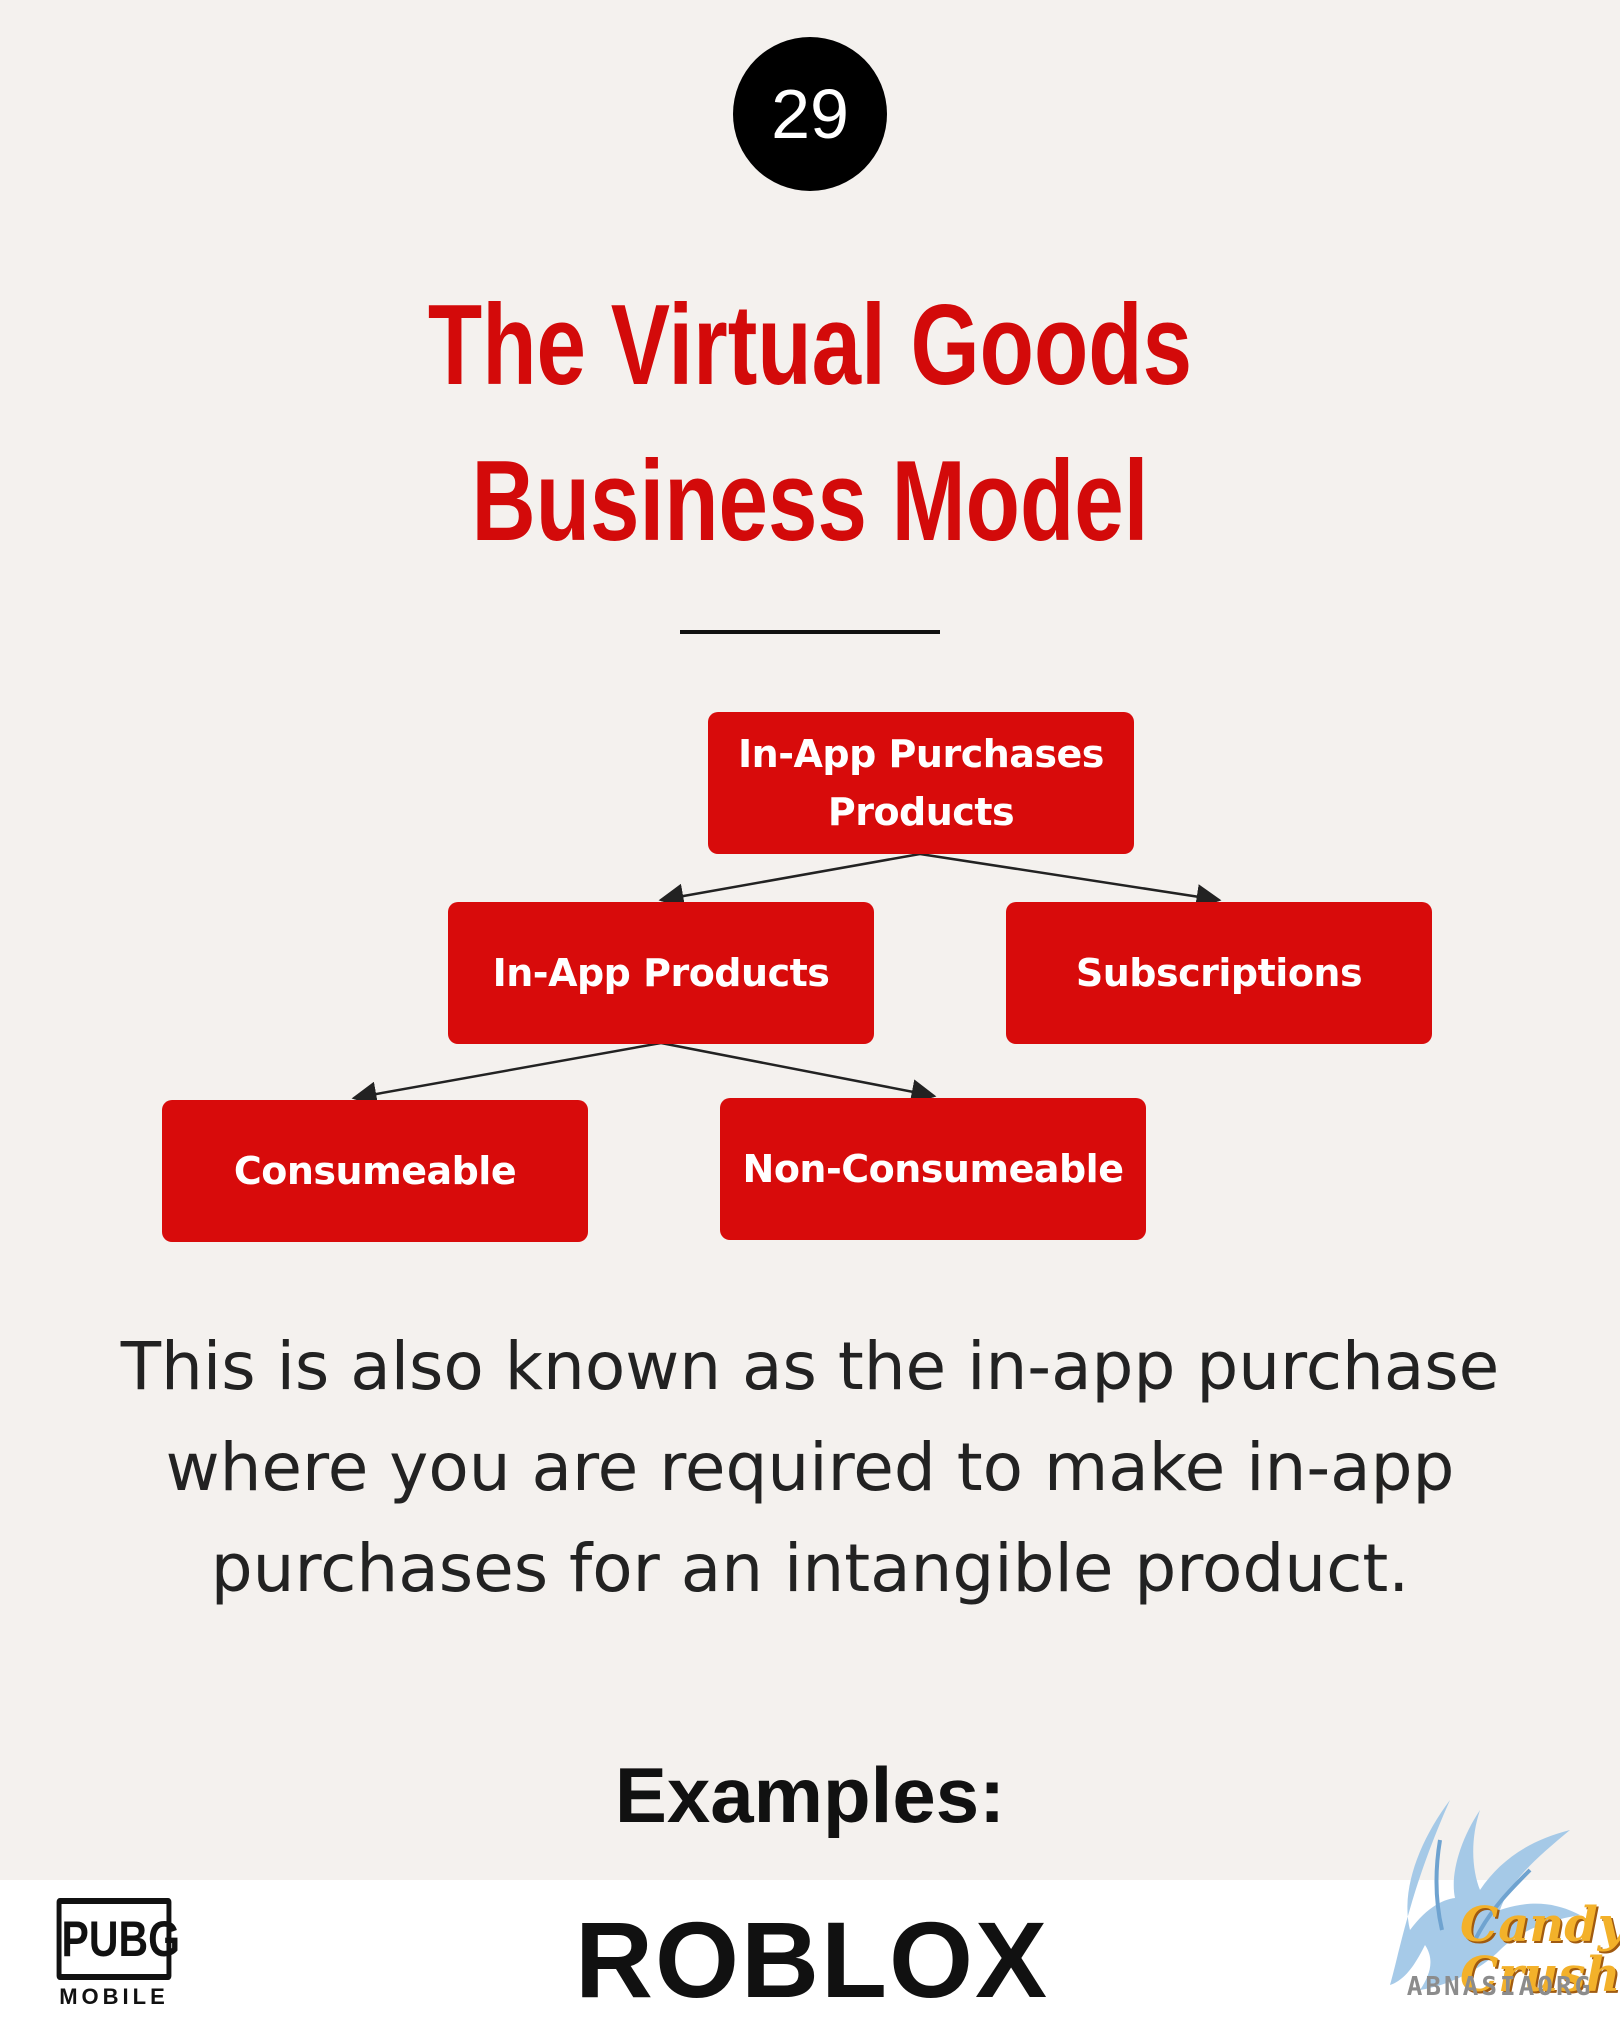  Describe the element at coordinates (114, 1996) in the screenshot. I see `pubg-logo-sub: MOBILE` at that location.